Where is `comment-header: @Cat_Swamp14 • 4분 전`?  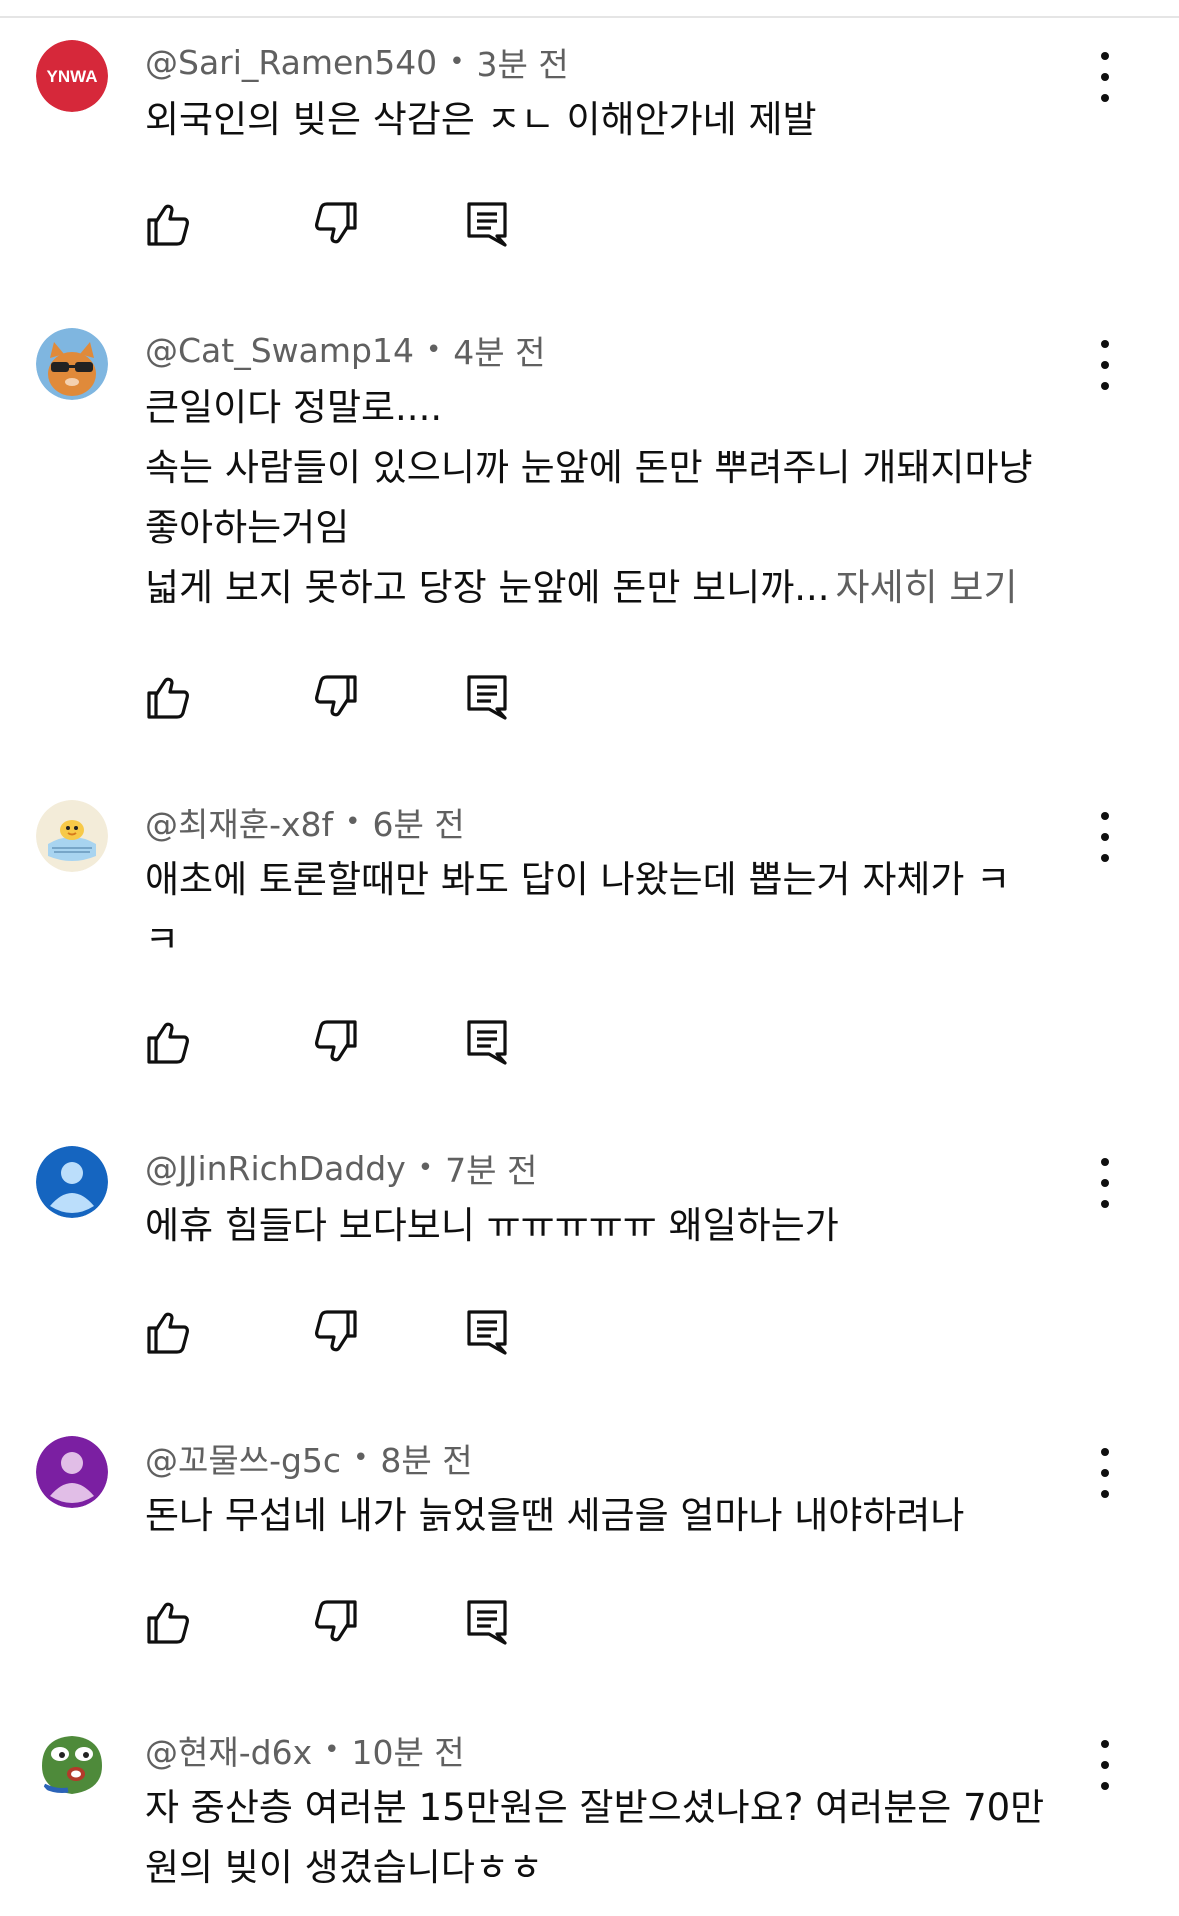
comment-header: @Cat_Swamp14 • 4분 전 is located at coordinates (345, 350).